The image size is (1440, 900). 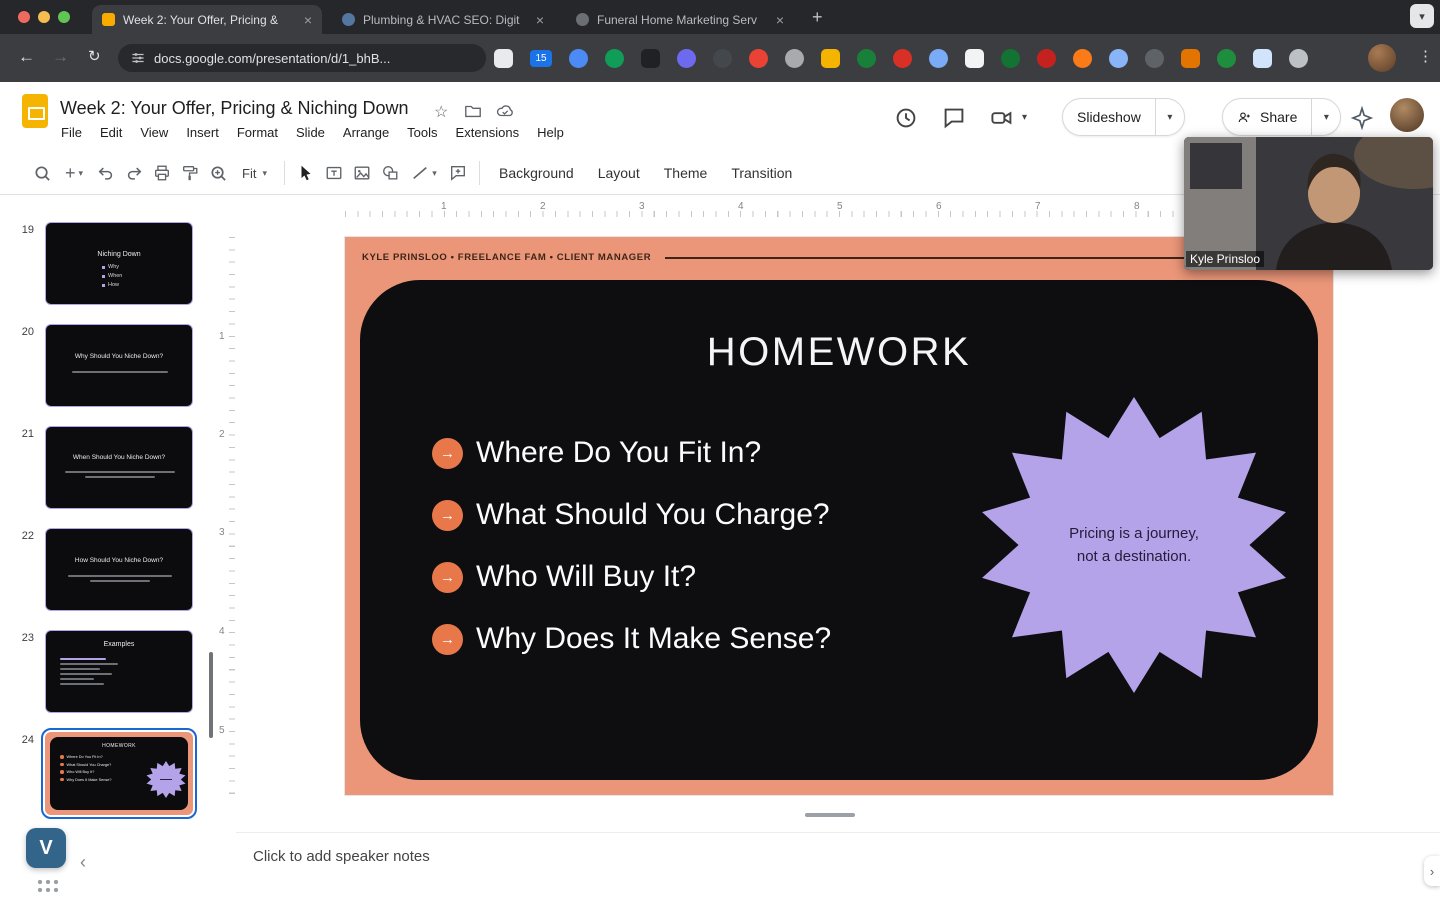 I want to click on star-document-icon: ☆, so click(x=441, y=112).